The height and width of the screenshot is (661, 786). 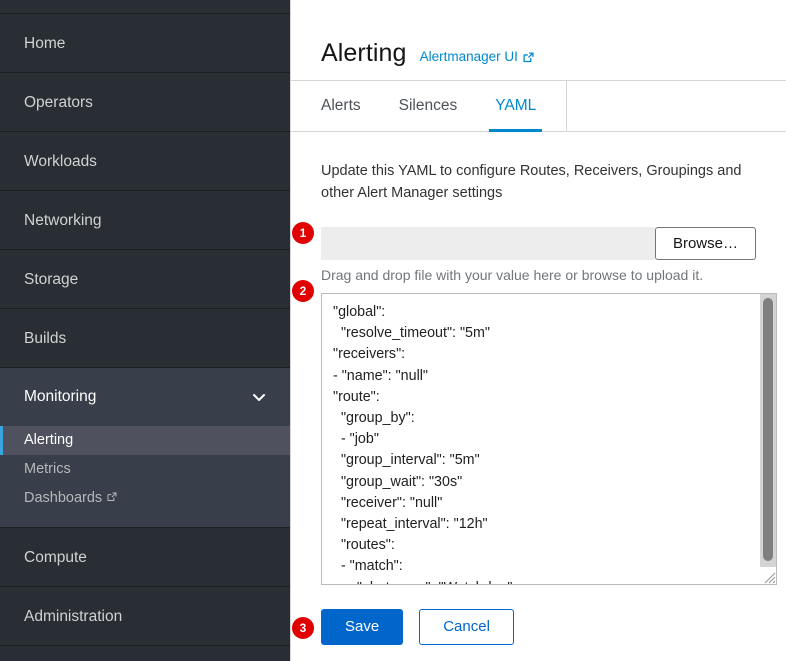 I want to click on tab-bar: Alerts Silences YAML, so click(x=538, y=106).